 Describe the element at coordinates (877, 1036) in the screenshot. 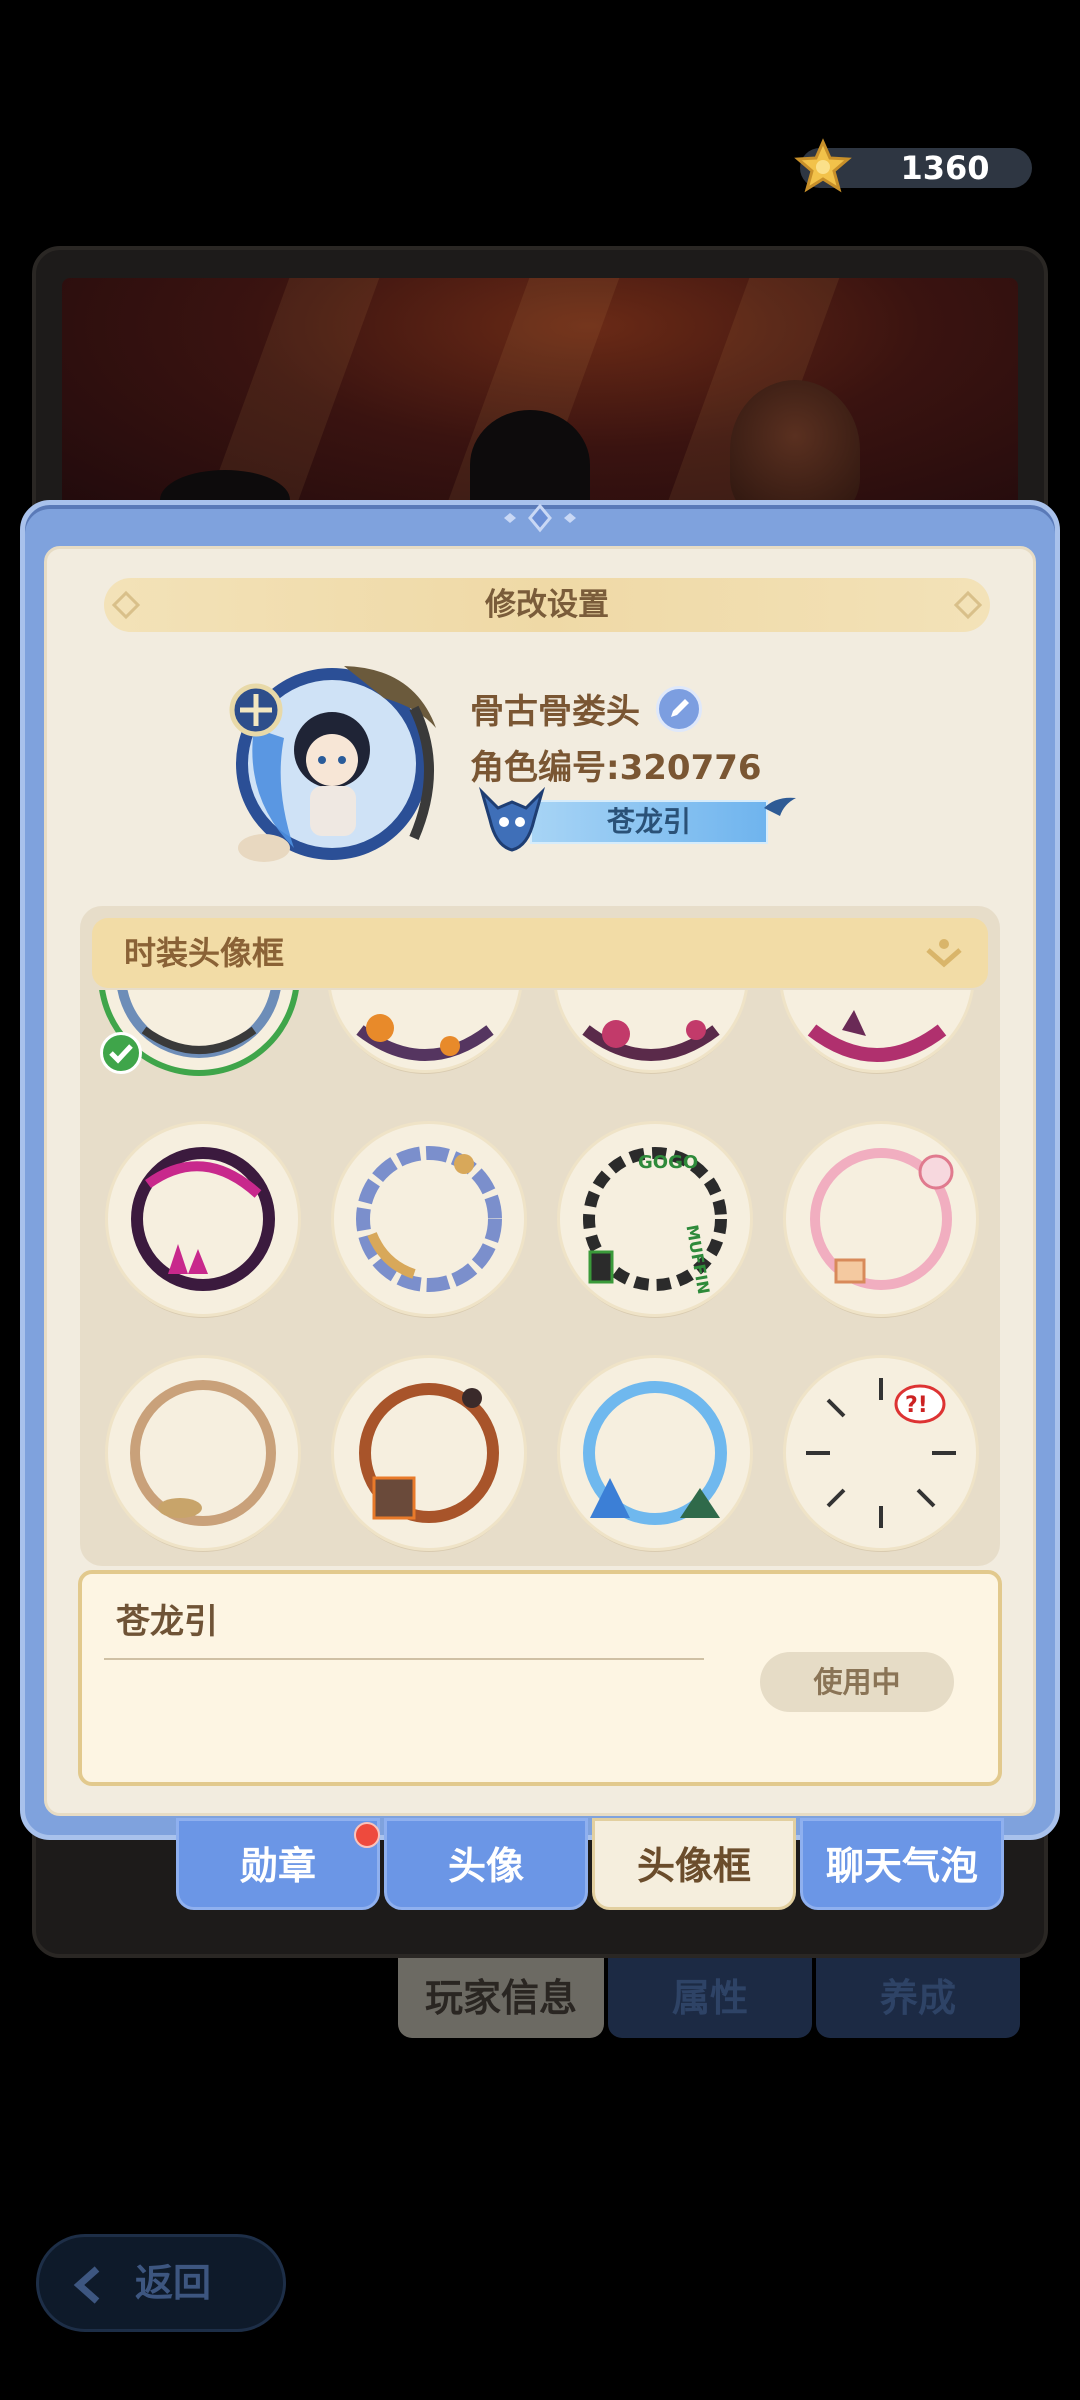

I see `crystal-frame-icon` at that location.